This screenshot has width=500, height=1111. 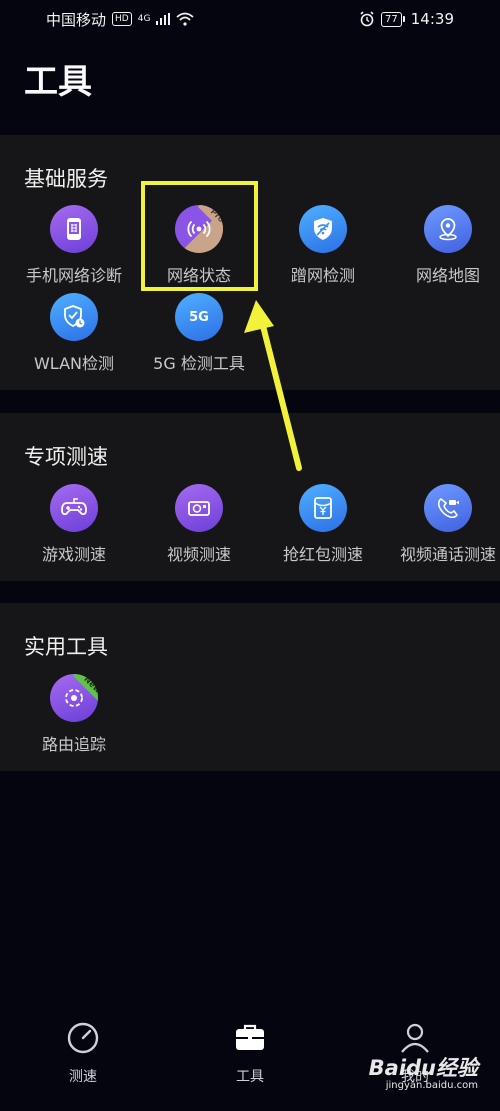 What do you see at coordinates (250, 1053) in the screenshot?
I see `nav-tools: 工具` at bounding box center [250, 1053].